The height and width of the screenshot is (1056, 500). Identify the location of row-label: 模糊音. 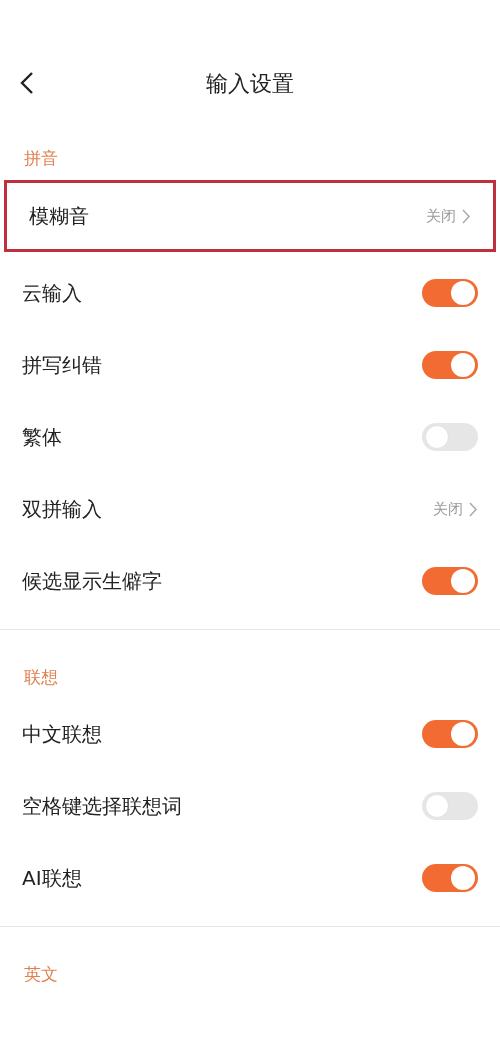
(59, 216).